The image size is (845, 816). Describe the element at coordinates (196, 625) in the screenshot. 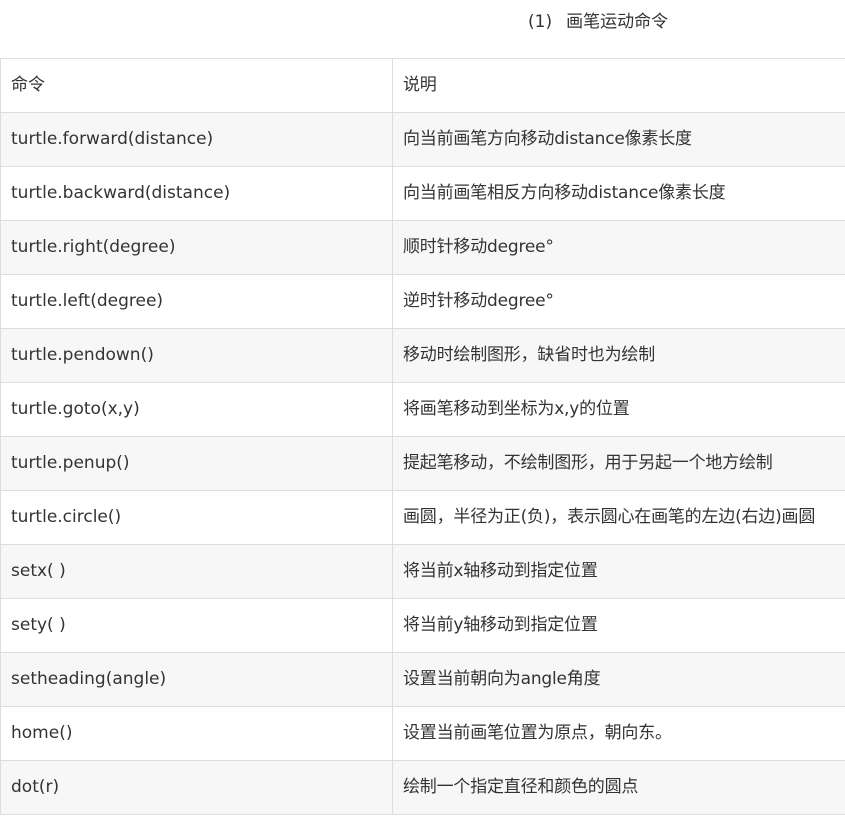

I see `command-cell: sety( )` at that location.